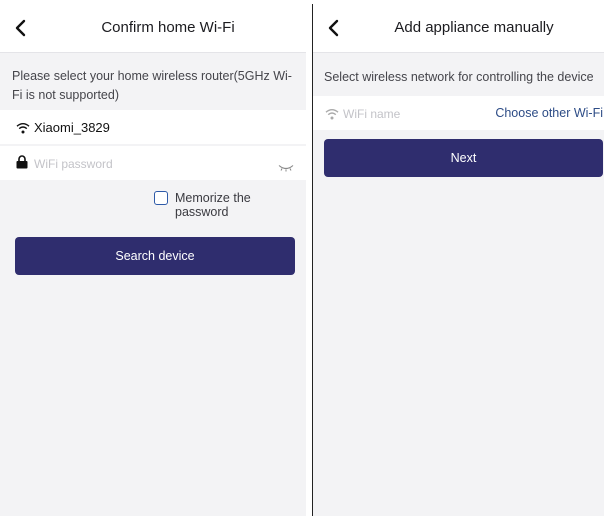  I want to click on lock-icon, so click(22, 164).